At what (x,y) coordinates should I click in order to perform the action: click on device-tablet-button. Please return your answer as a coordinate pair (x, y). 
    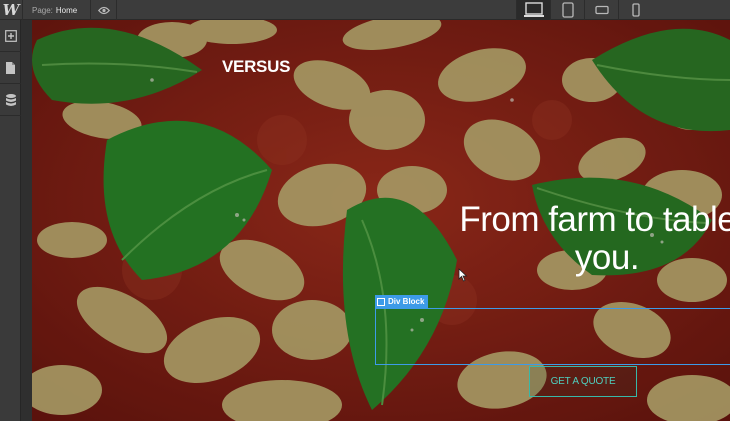
    Looking at the image, I should click on (567, 10).